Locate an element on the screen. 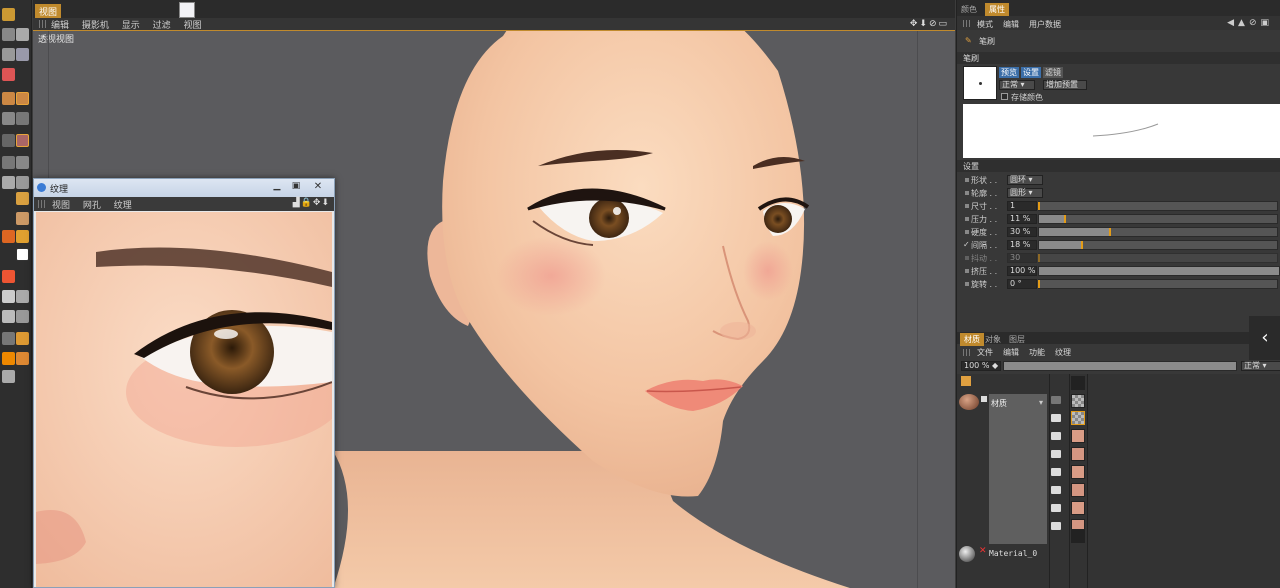 The width and height of the screenshot is (1280, 588). texture-menu-mesh: 网孔 is located at coordinates (92, 204).